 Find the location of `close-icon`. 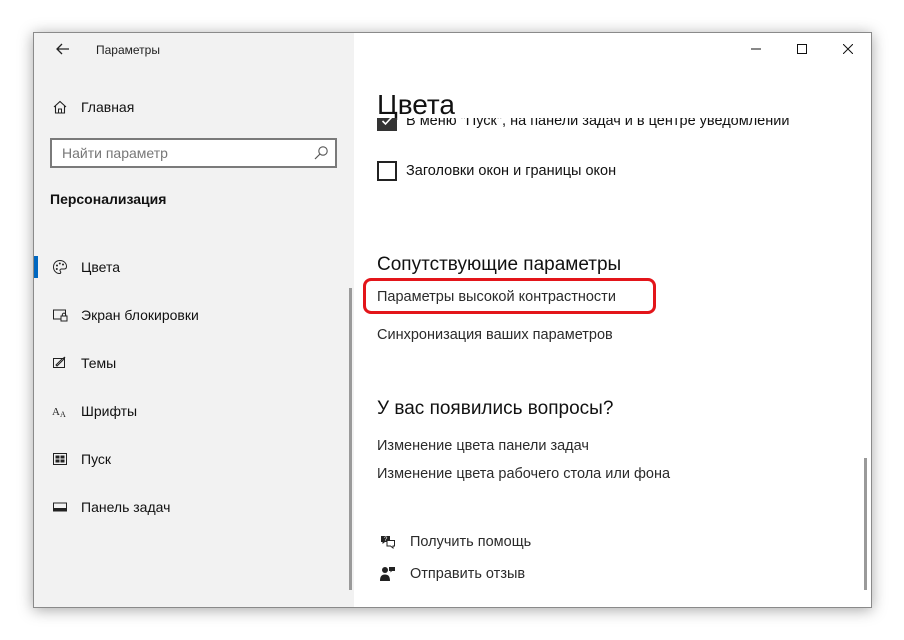

close-icon is located at coordinates (848, 49).